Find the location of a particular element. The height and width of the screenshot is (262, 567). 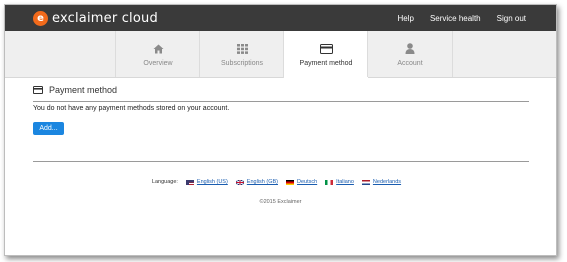

tab-payment-method: Payment method is located at coordinates (325, 54).